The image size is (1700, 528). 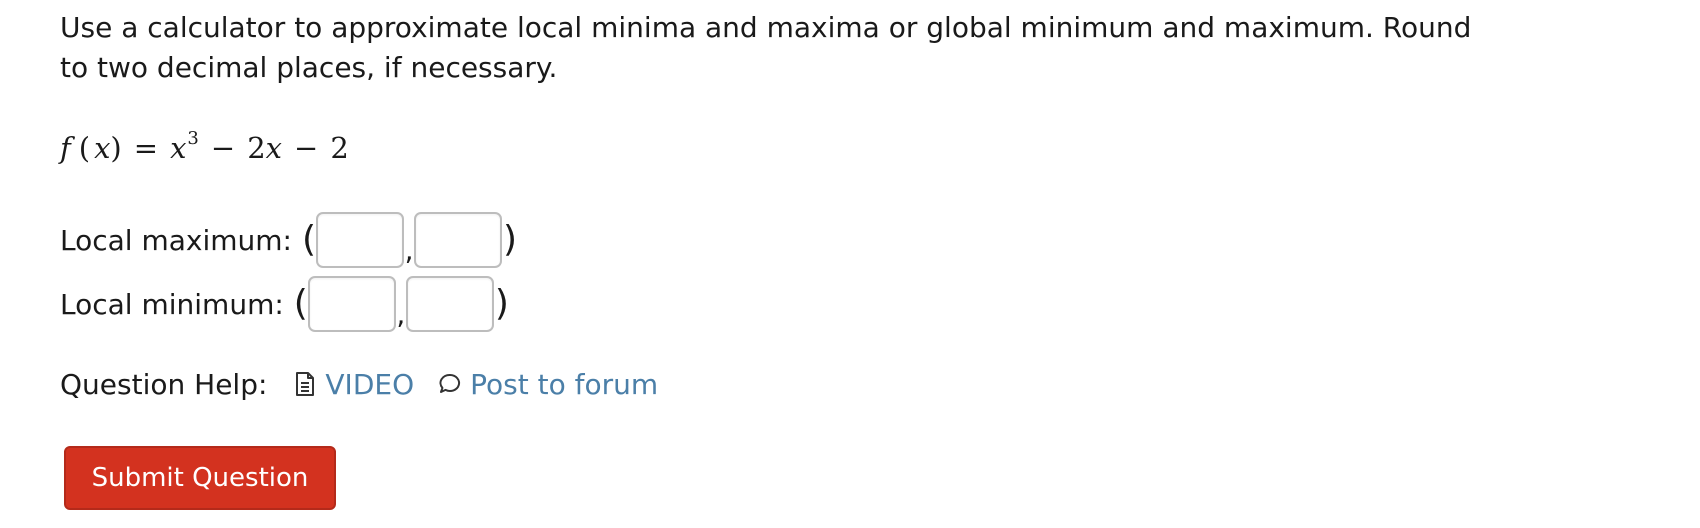 I want to click on speech-bubble-icon, so click(x=454, y=384).